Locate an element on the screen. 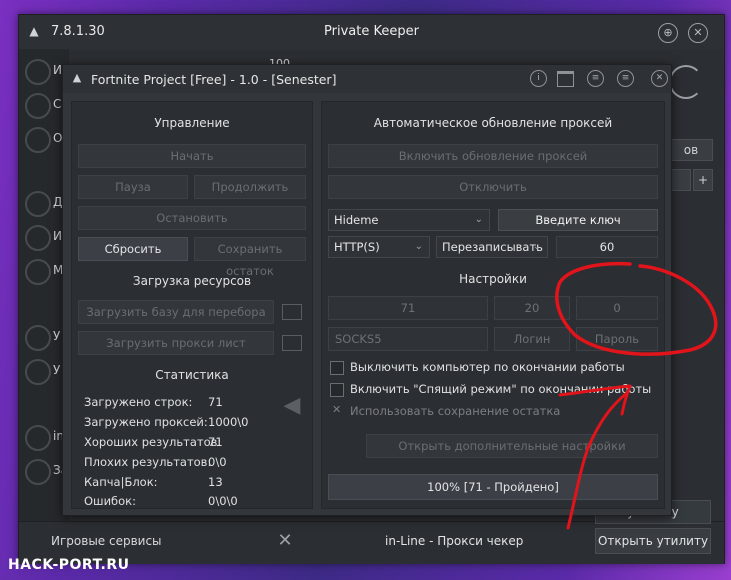 This screenshot has height=580, width=731. base-folder-icon is located at coordinates (292, 312).